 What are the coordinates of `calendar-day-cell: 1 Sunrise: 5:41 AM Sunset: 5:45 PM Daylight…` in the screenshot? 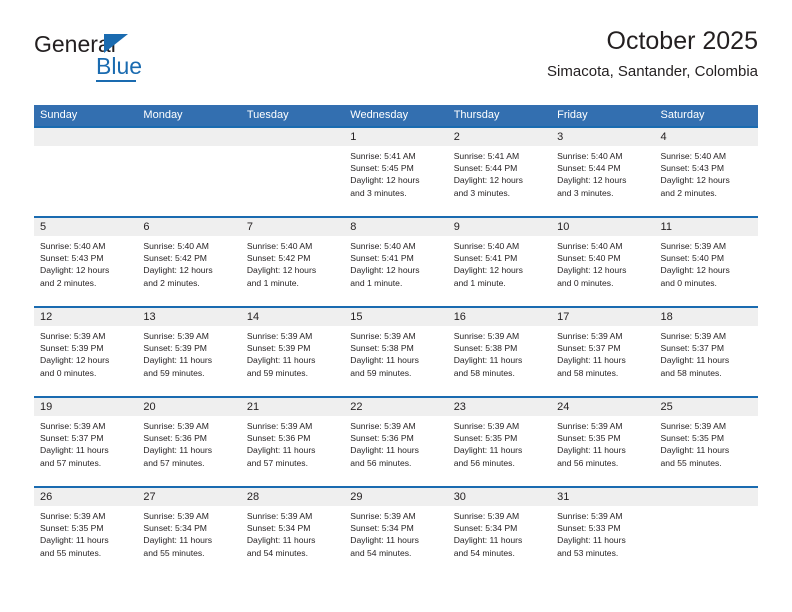 It's located at (396, 171).